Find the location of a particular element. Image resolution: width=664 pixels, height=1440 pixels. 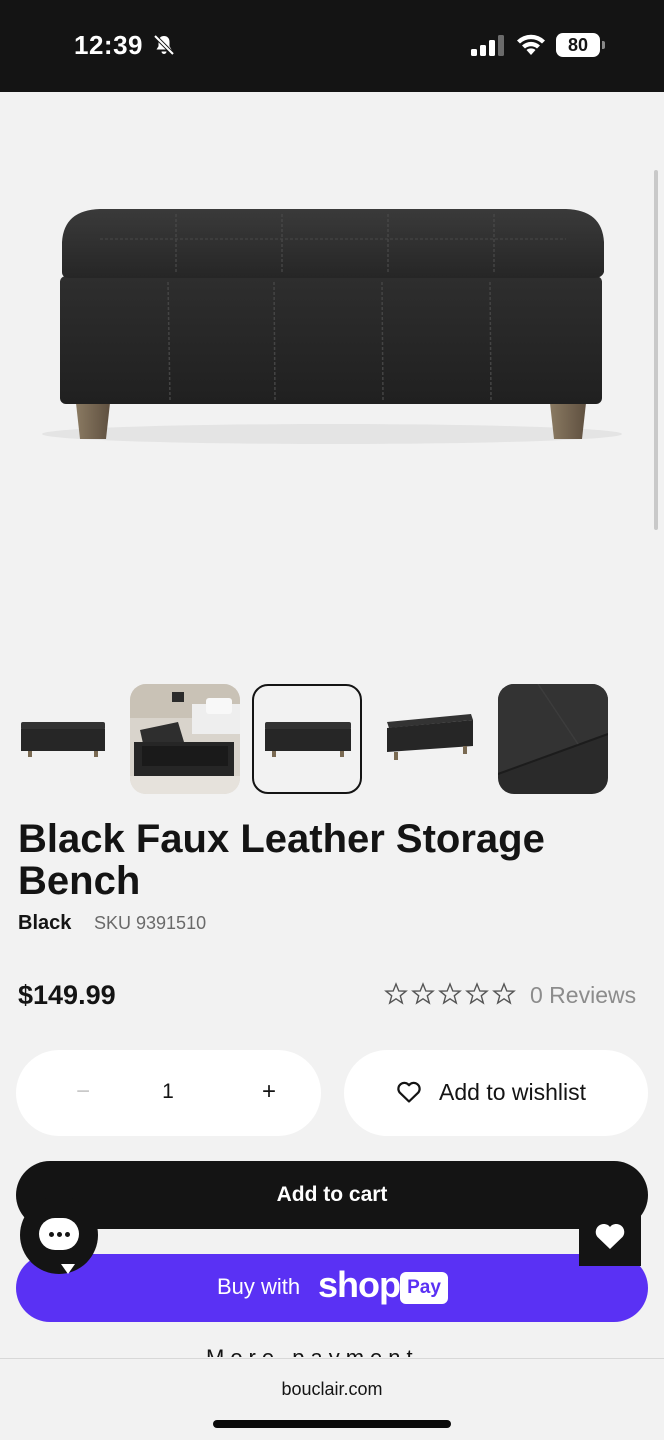

bench-open-lifestyle-thumbnail is located at coordinates (185, 739).